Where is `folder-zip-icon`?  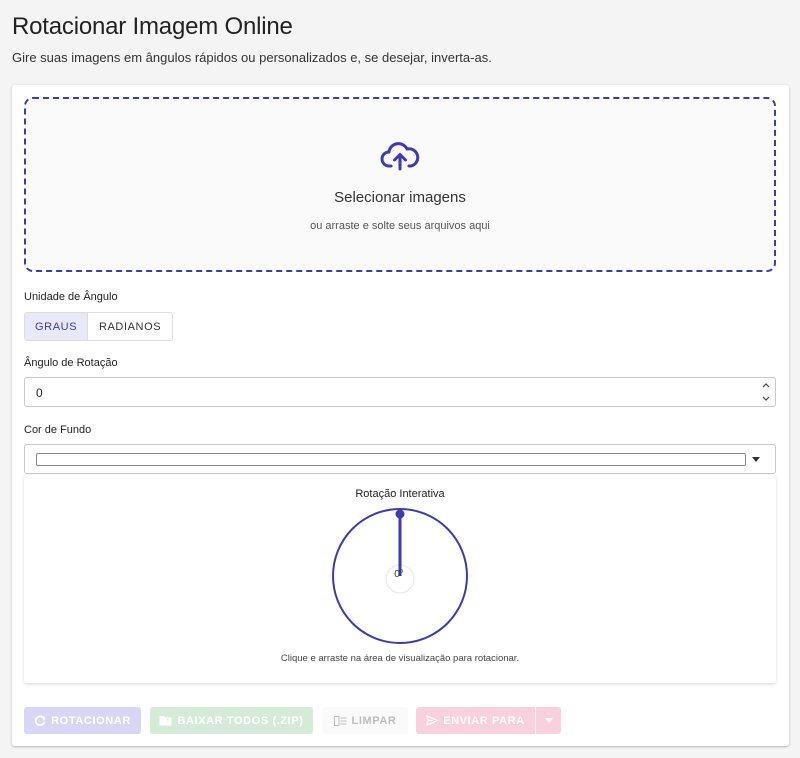
folder-zip-icon is located at coordinates (165, 721).